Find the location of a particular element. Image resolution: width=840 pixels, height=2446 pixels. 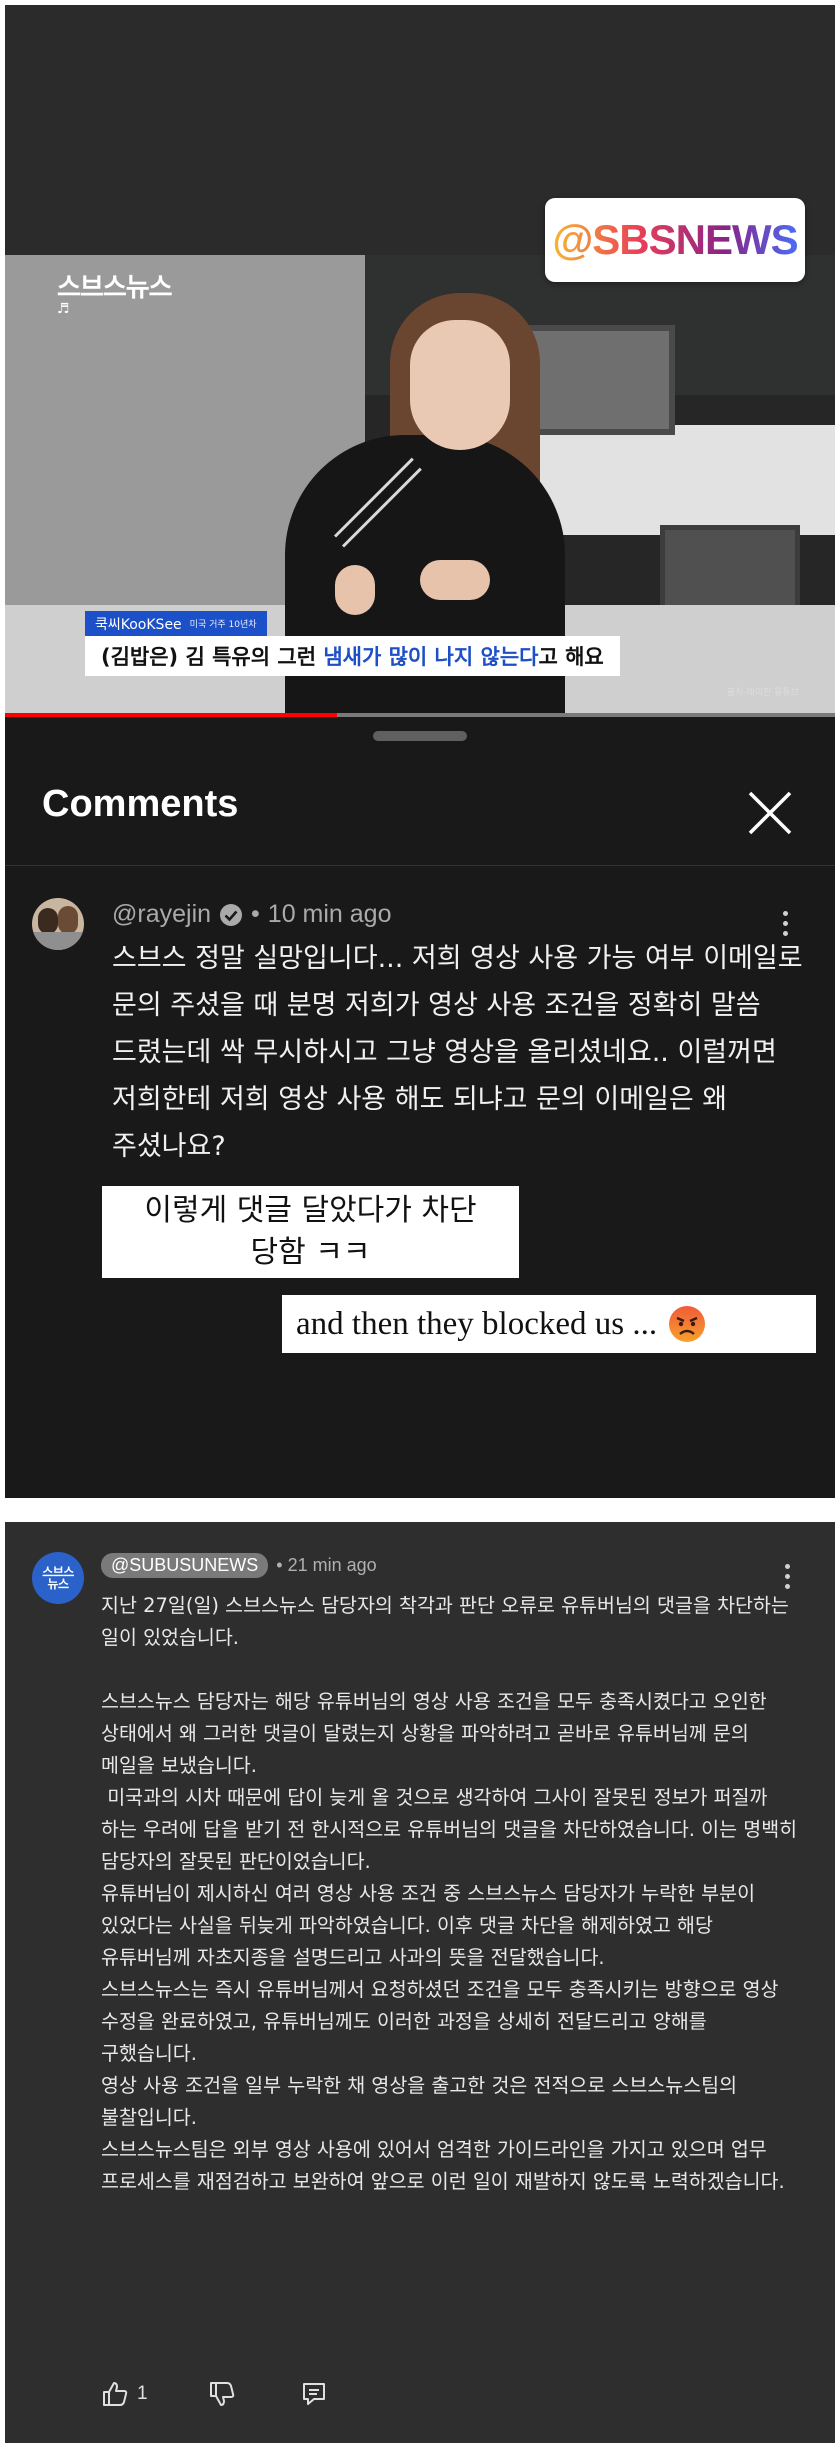

video-progress-bar is located at coordinates (420, 715).